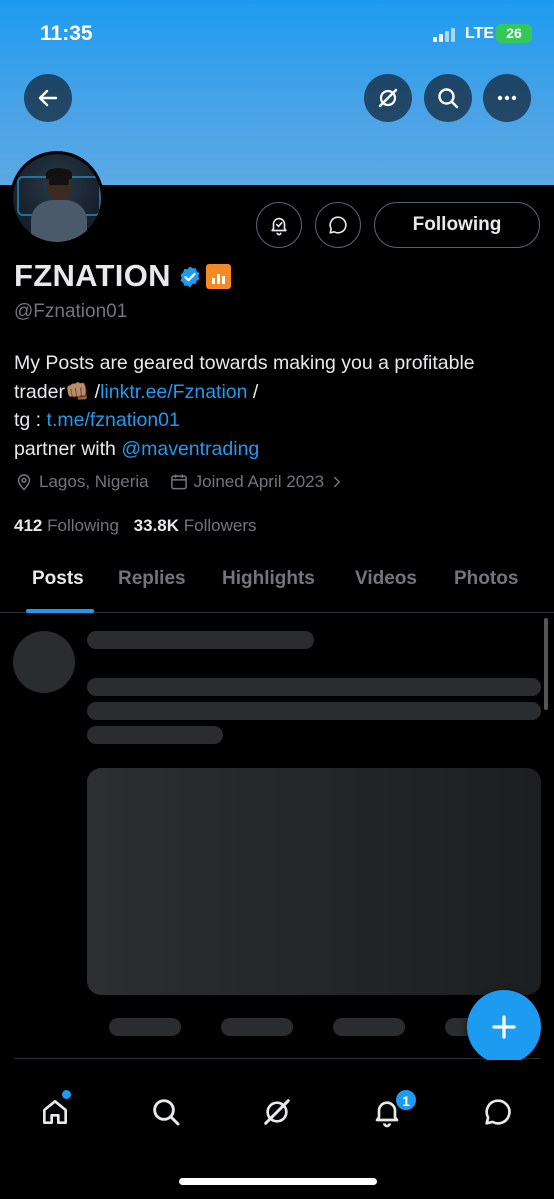 The image size is (554, 1199). I want to click on tab-photos: Photos, so click(486, 579).